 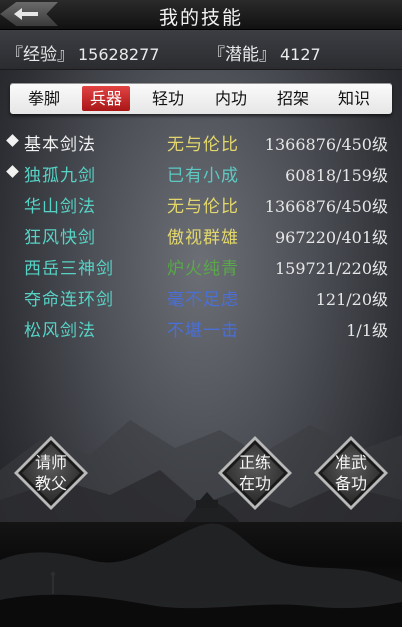 I want to click on potential-stat: 『潜能』 4127, so click(x=264, y=52).